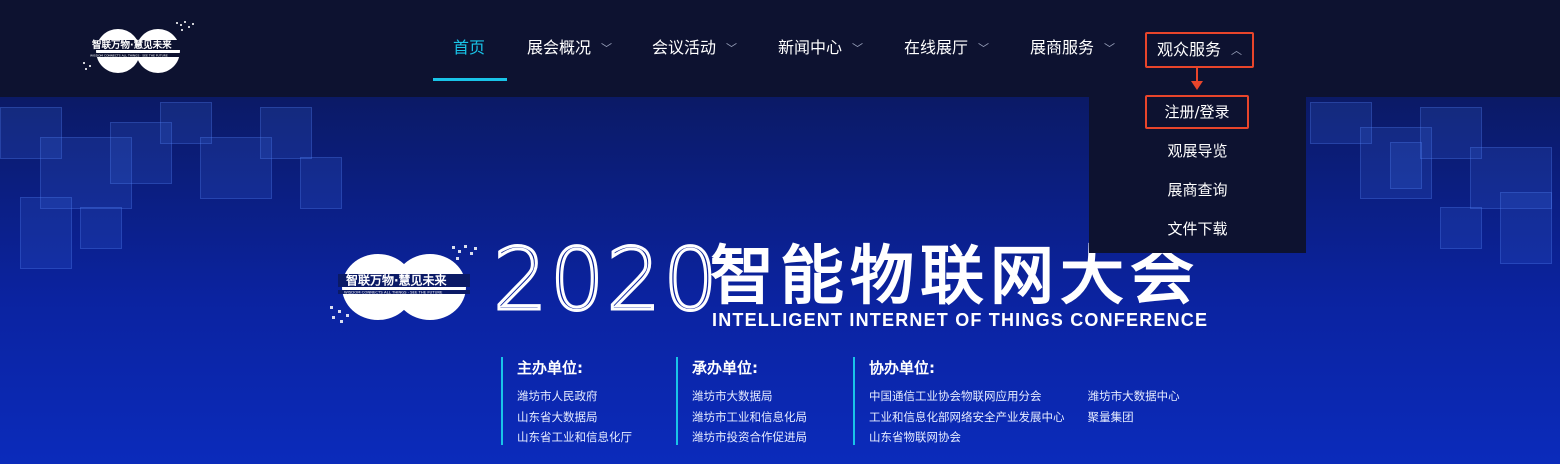 The width and height of the screenshot is (1560, 464). Describe the element at coordinates (1197, 167) in the screenshot. I see `visitor-services-dropdown: 注册/登录 观展导览 展商查询 文件下载` at that location.